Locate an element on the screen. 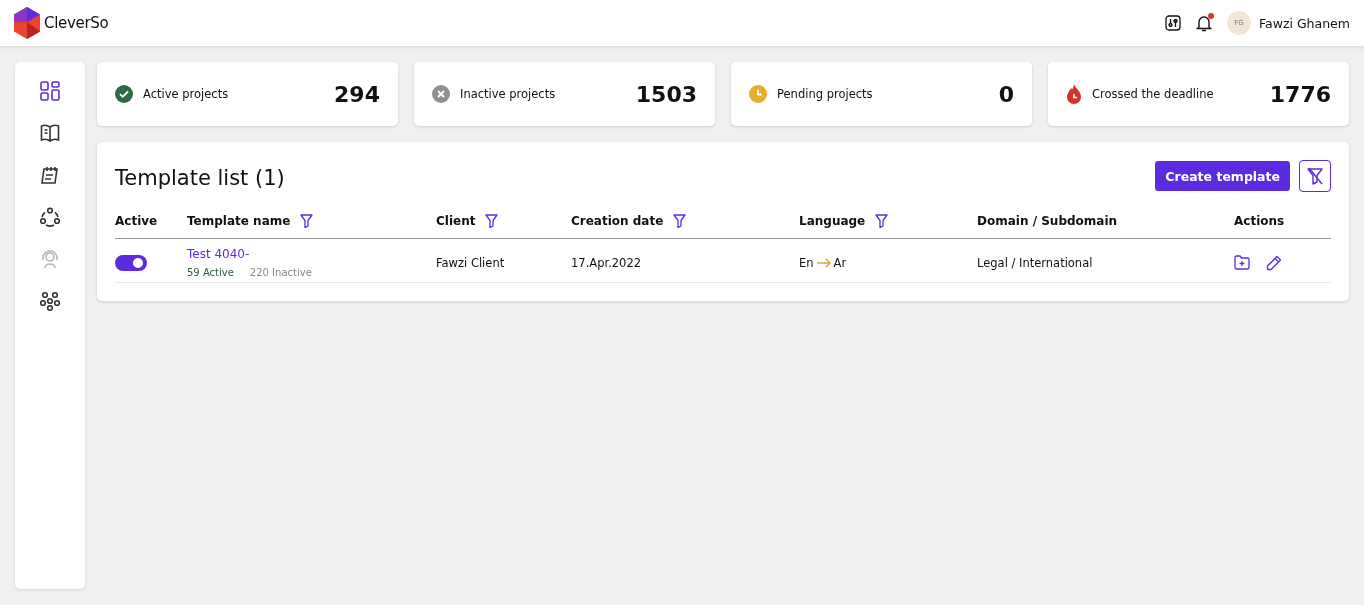  bell-icon is located at coordinates (1204, 23).